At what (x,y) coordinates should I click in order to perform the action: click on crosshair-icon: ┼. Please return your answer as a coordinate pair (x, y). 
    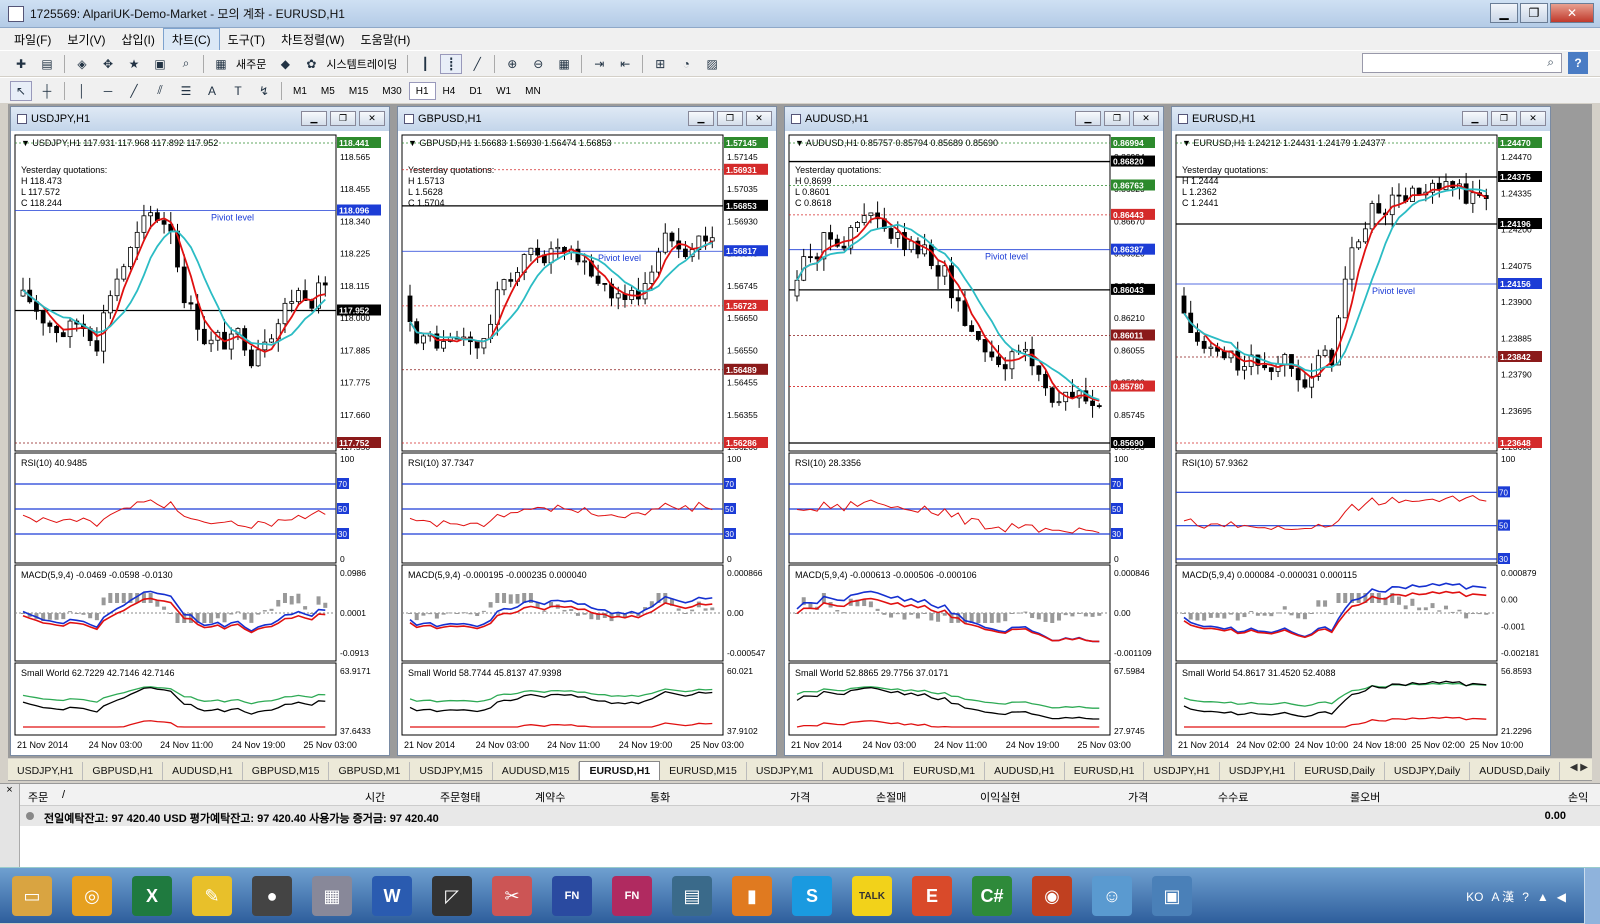
    Looking at the image, I should click on (47, 91).